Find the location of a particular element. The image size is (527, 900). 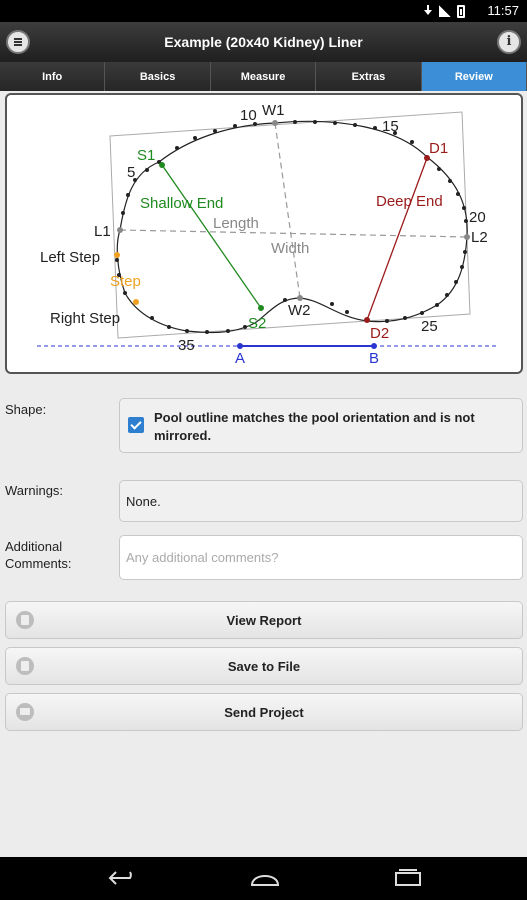

send-project-button: Send Project is located at coordinates (264, 712).